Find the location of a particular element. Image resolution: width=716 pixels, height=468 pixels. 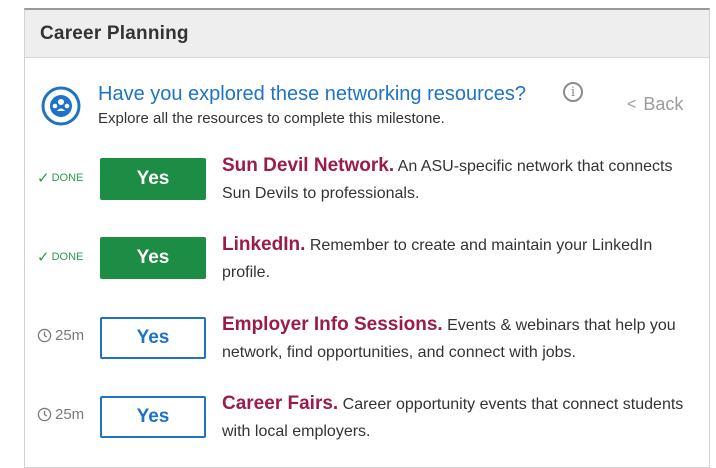

info-icon: i is located at coordinates (573, 92).